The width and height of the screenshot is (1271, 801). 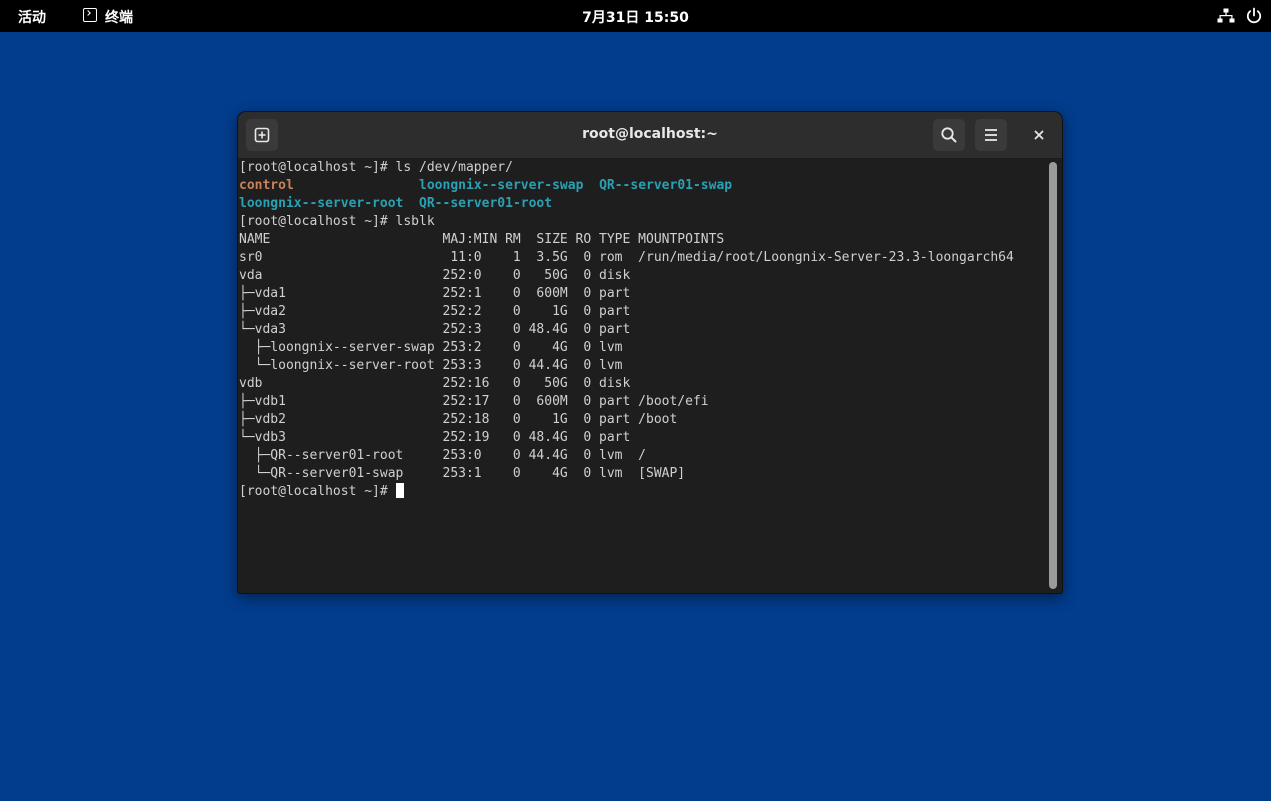 What do you see at coordinates (666, 185) in the screenshot?
I see `mapper-device-name: QR--server01-swap` at bounding box center [666, 185].